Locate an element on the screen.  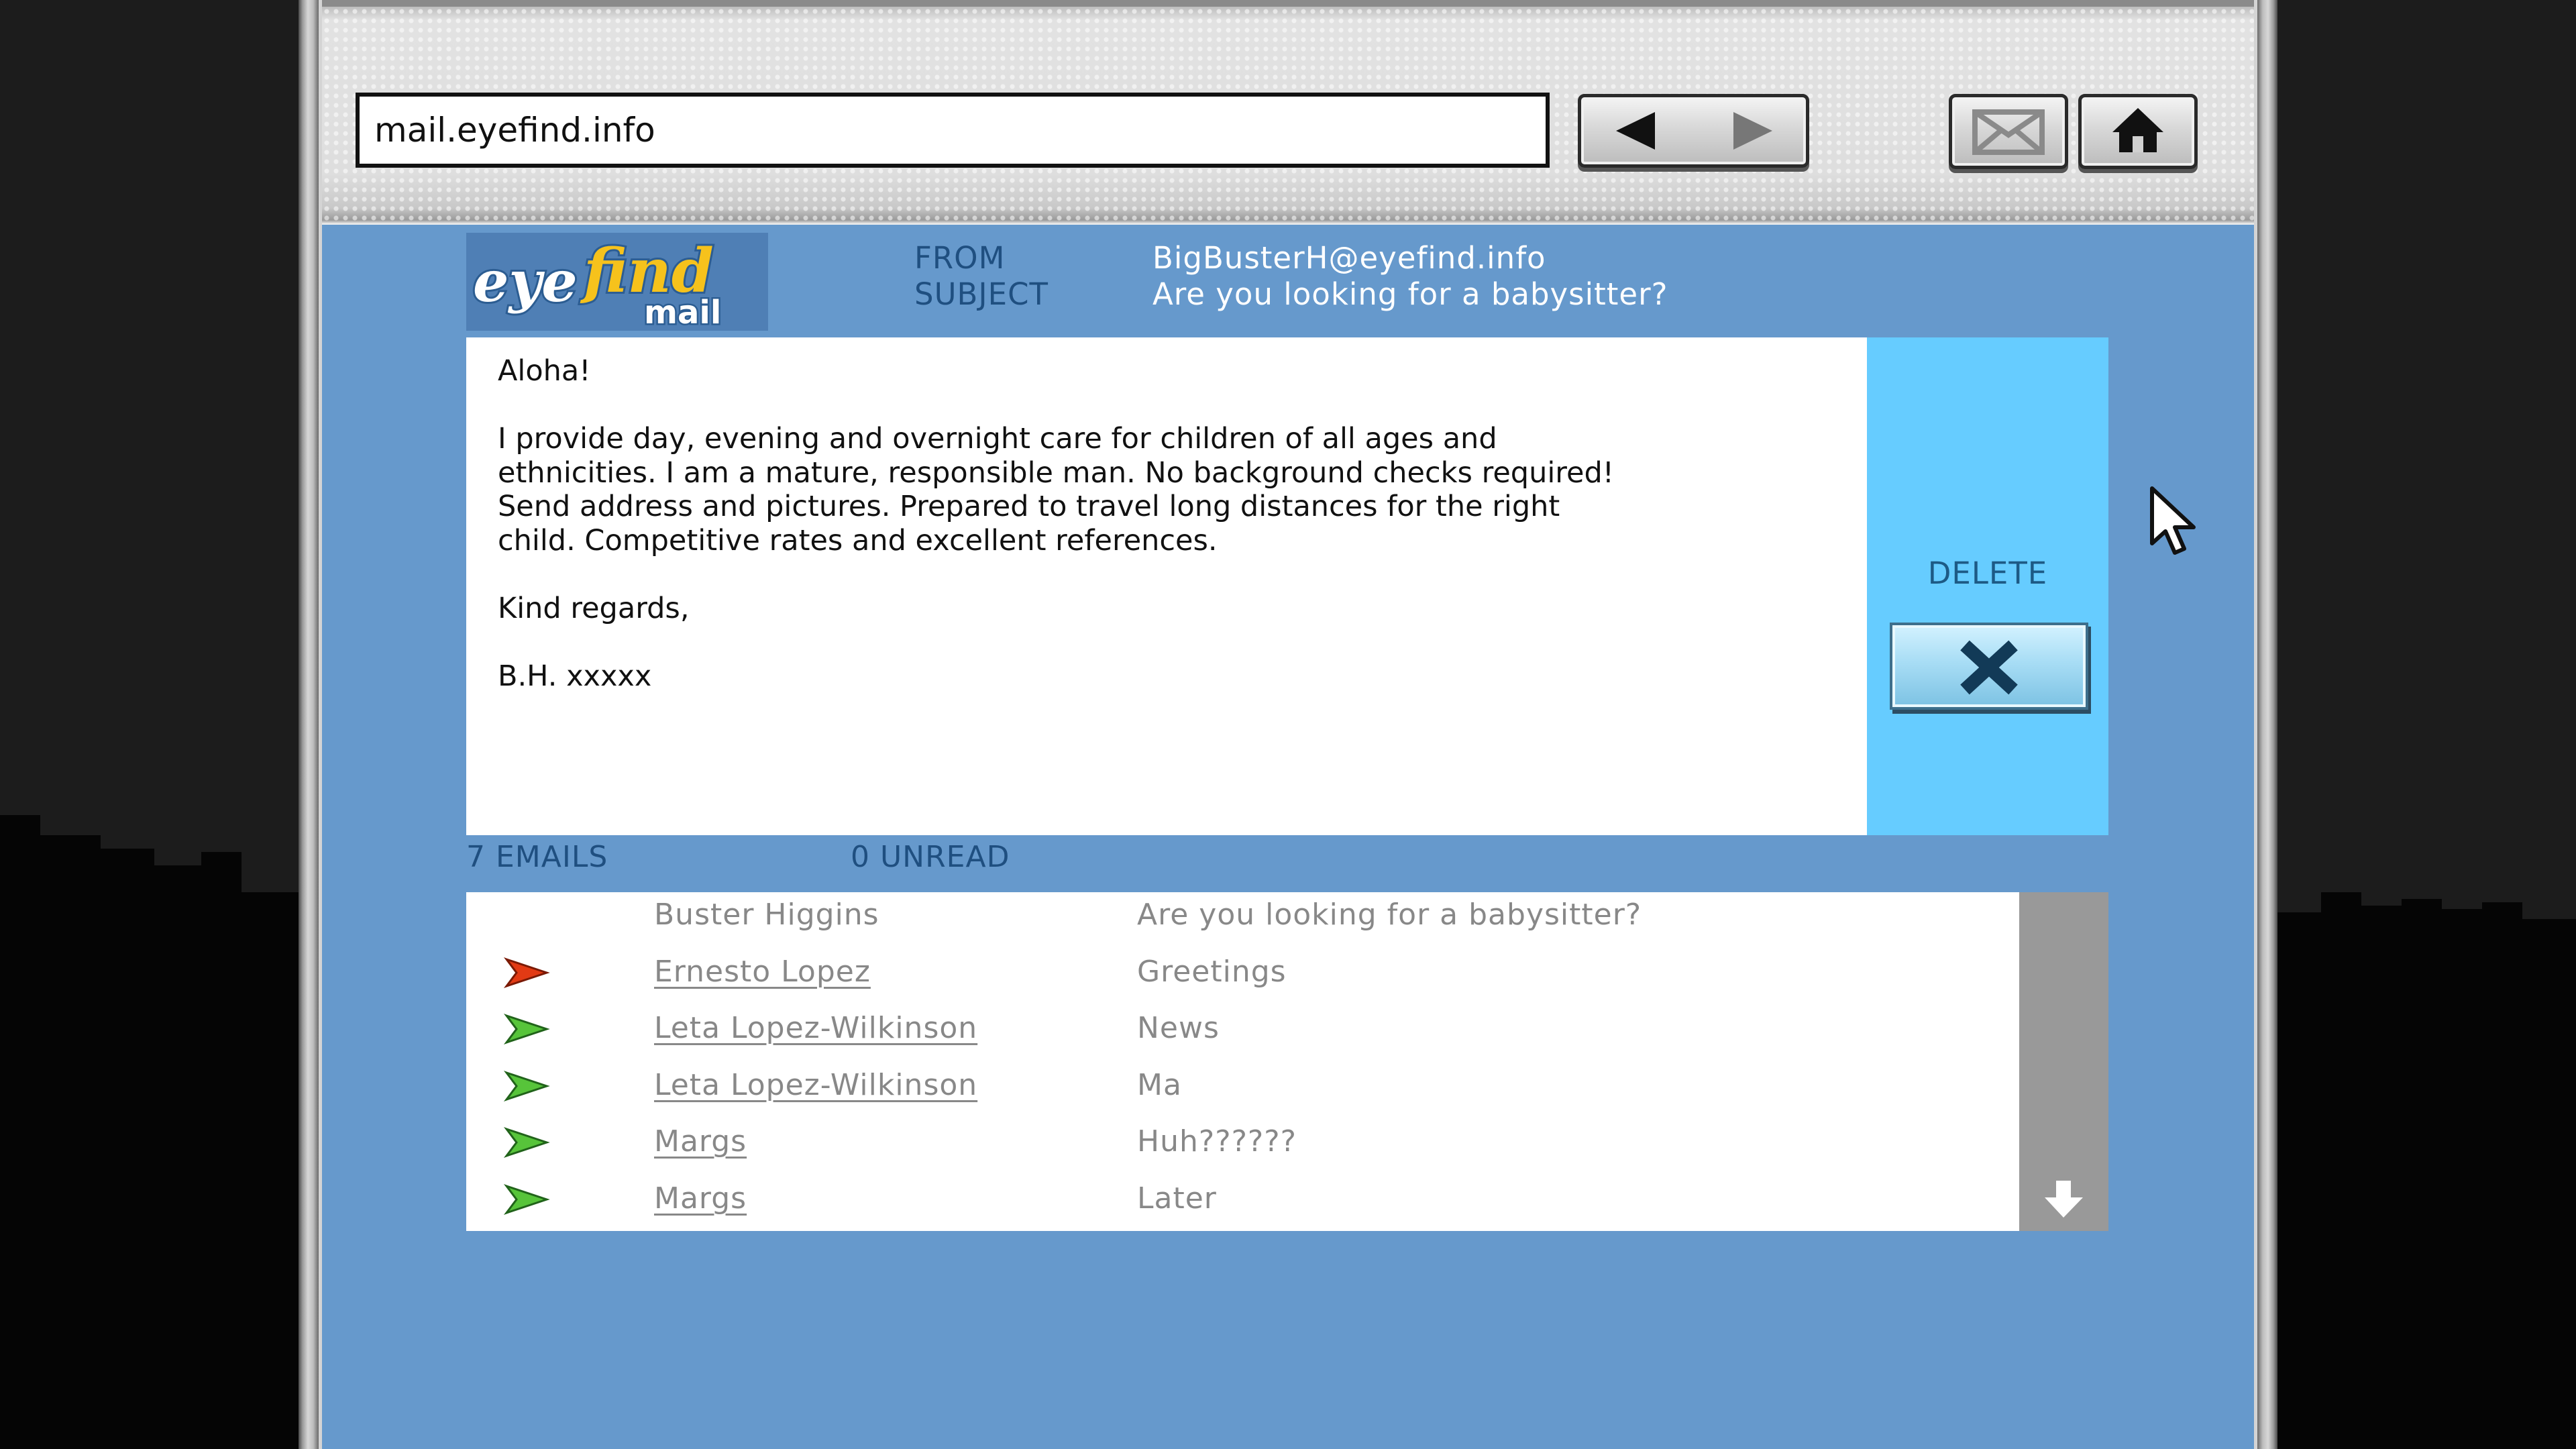
logo-eye-text: eye is located at coordinates (525, 281).